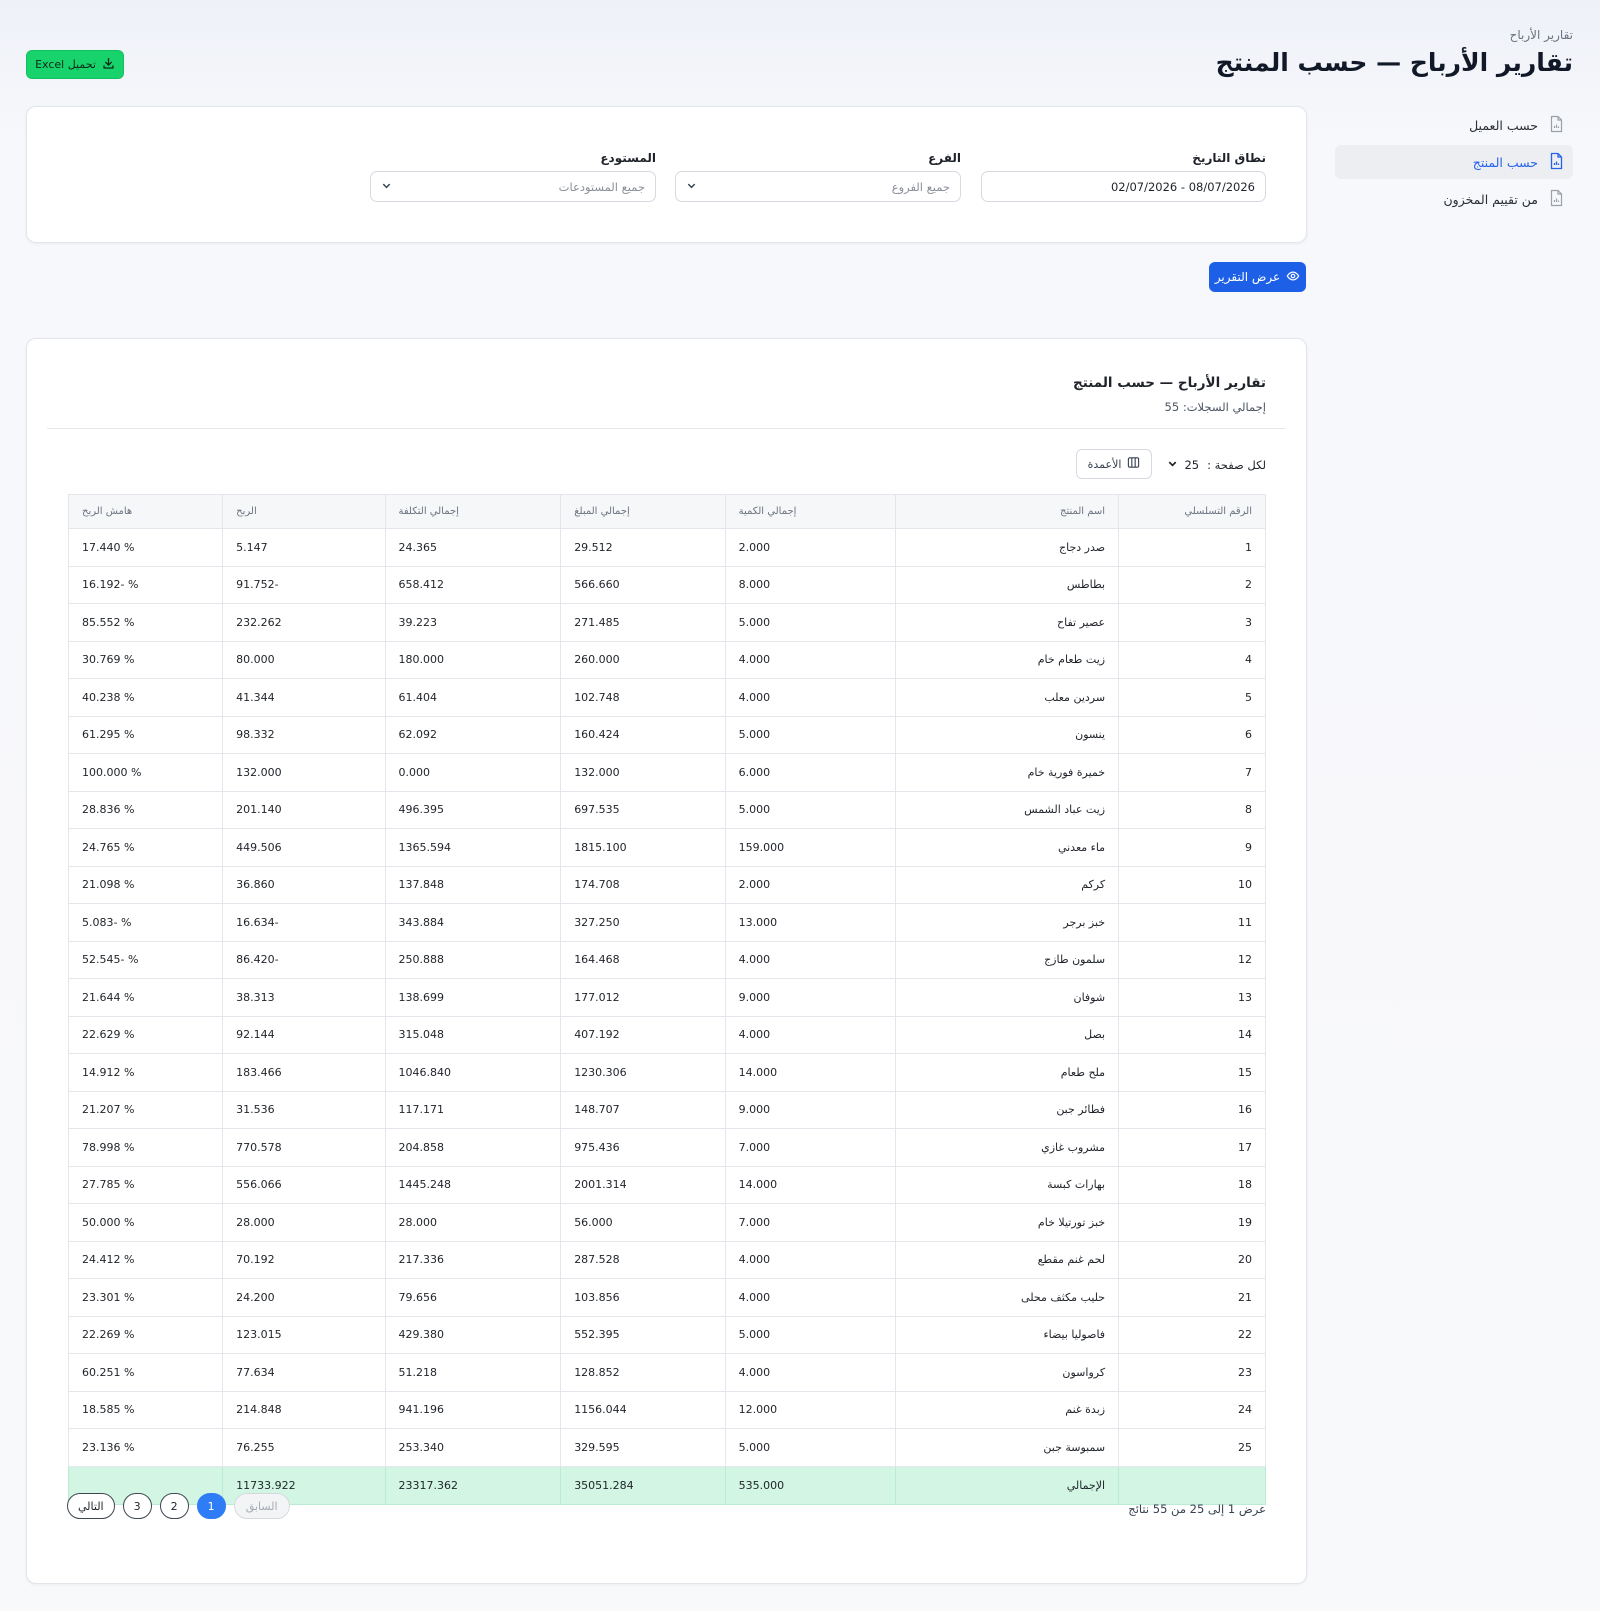 Image resolution: width=1600 pixels, height=1611 pixels. What do you see at coordinates (145, 1334) in the screenshot?
I see `cell-profit-margin: % 22.269` at bounding box center [145, 1334].